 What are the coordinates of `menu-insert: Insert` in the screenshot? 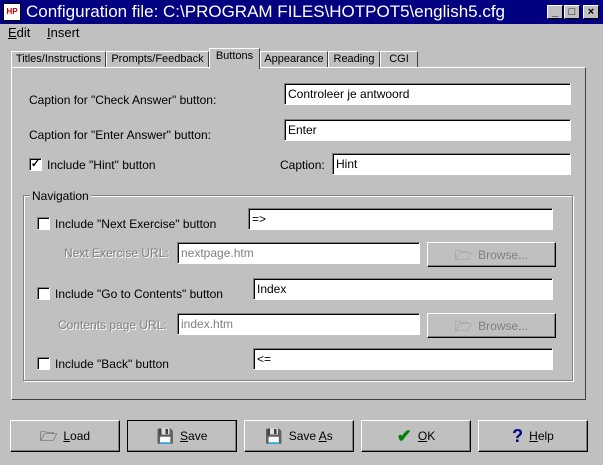 It's located at (63, 33).